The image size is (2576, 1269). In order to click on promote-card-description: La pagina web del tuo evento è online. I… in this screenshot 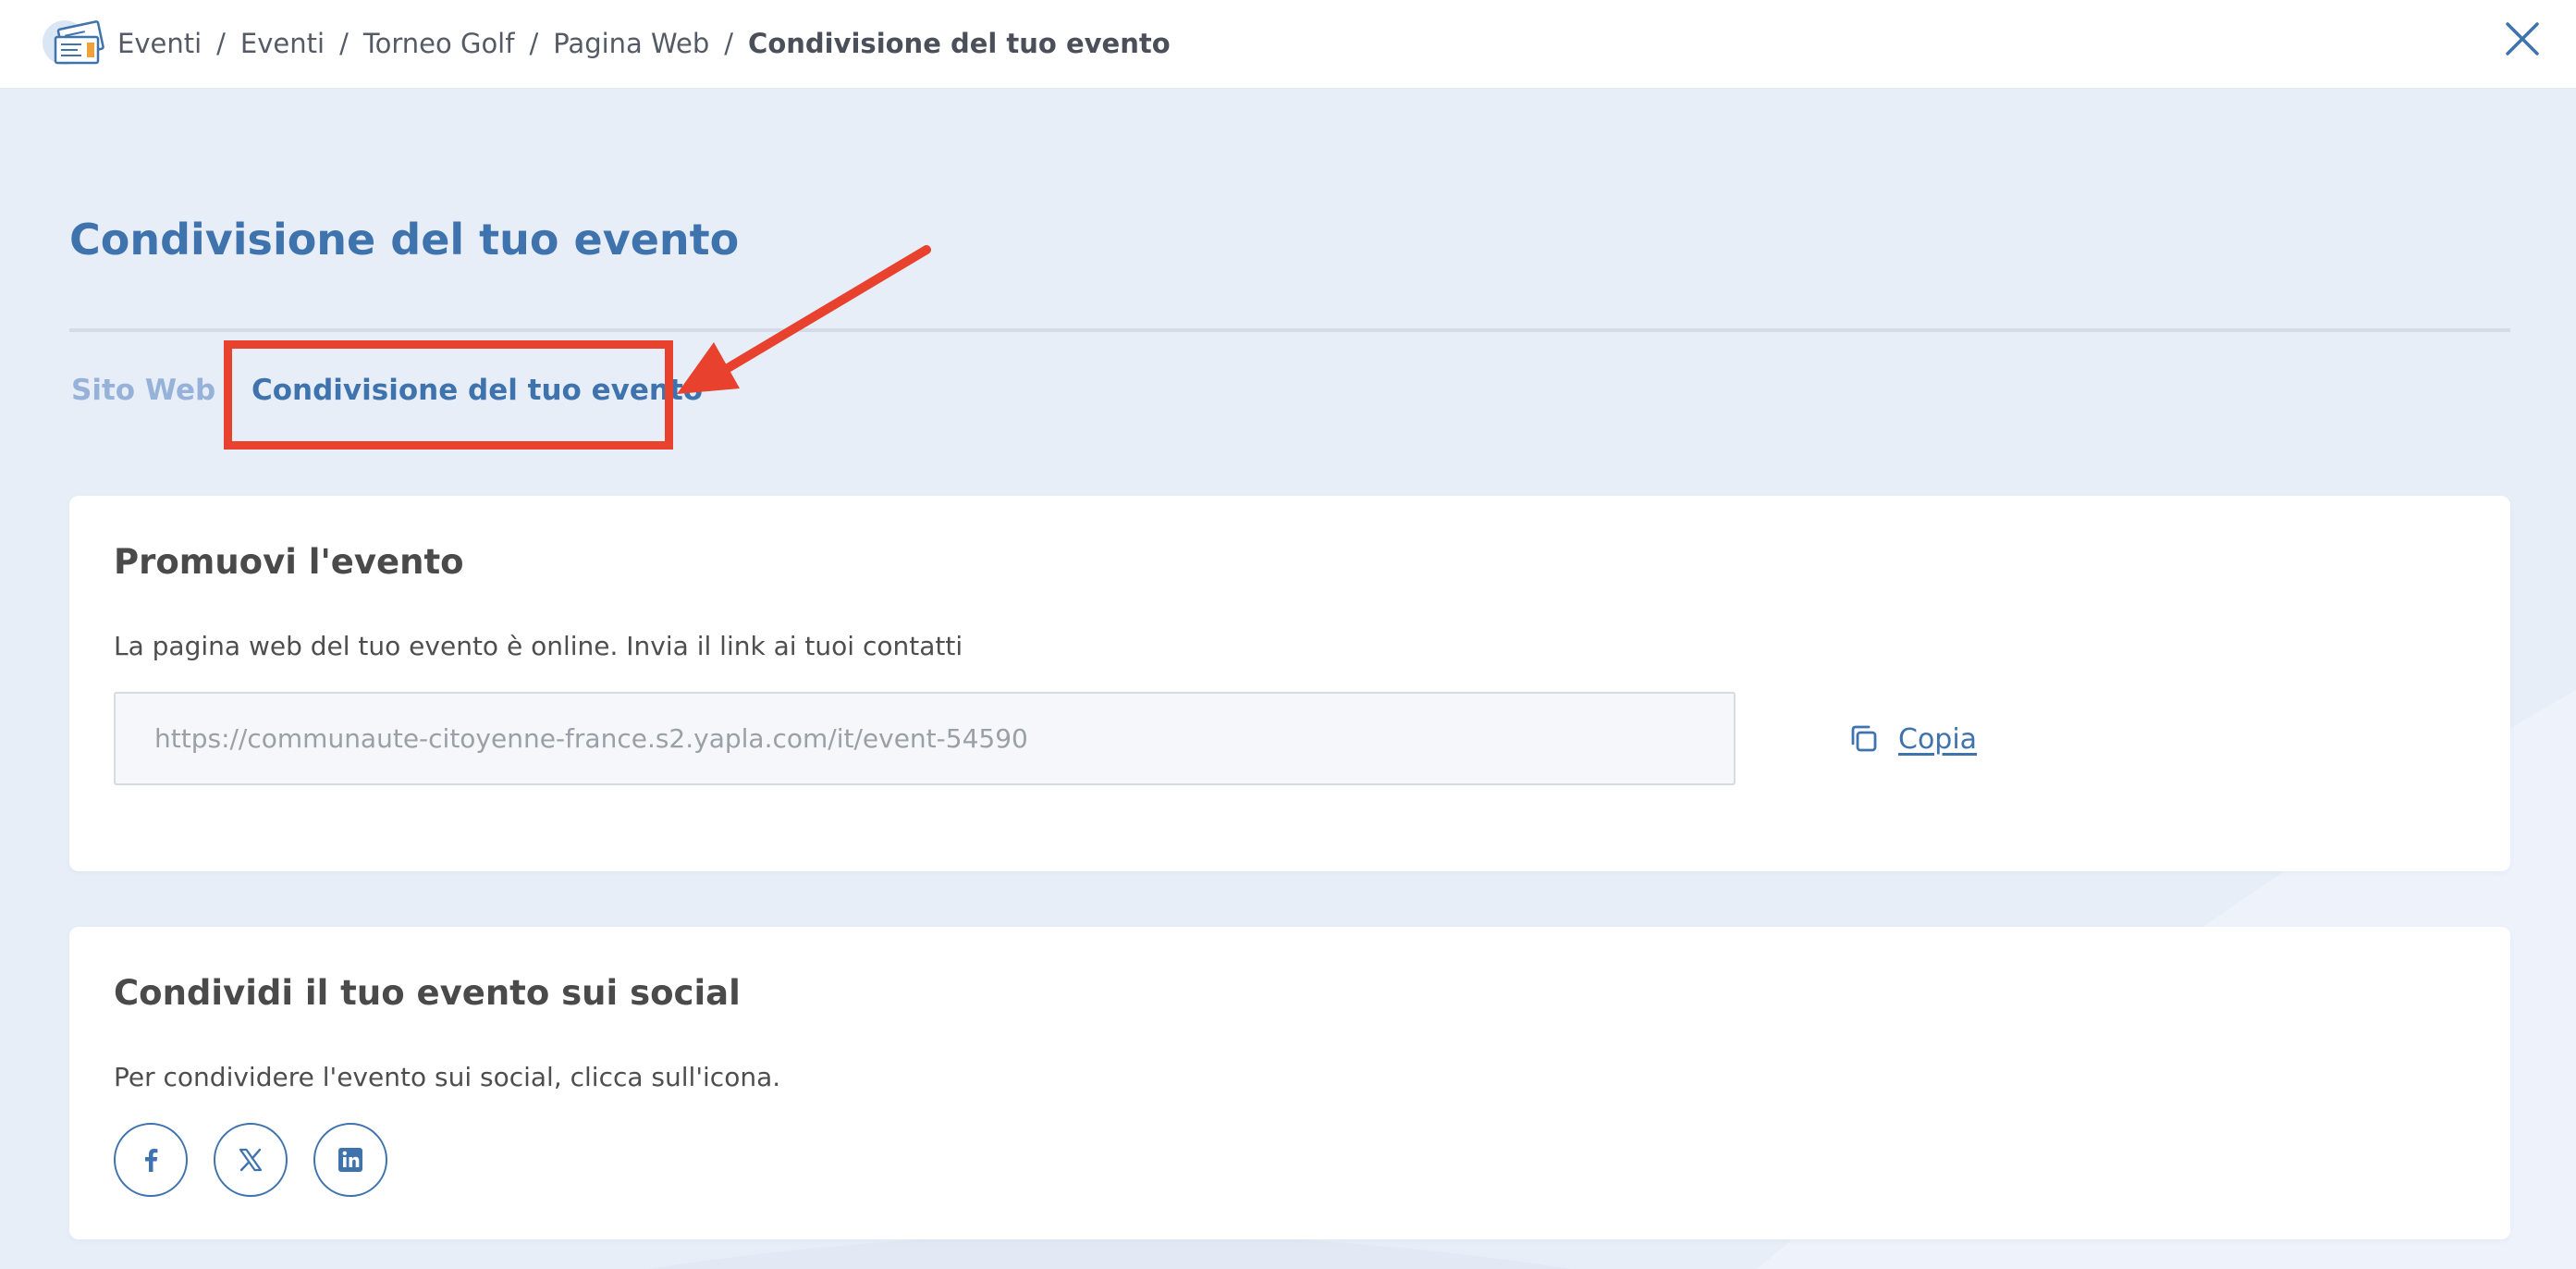, I will do `click(538, 646)`.